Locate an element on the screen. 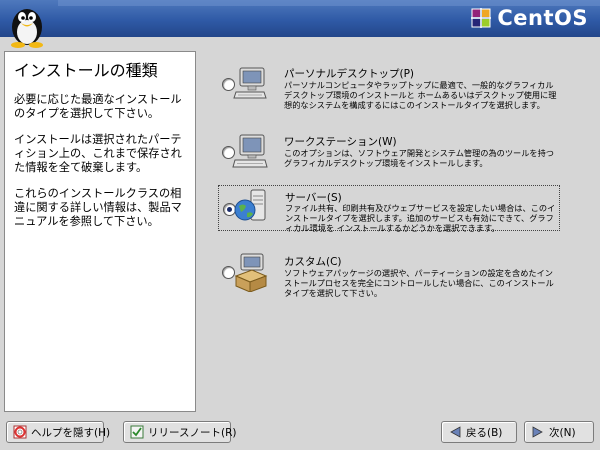  option-title: ワークステーション(W) is located at coordinates (340, 142).